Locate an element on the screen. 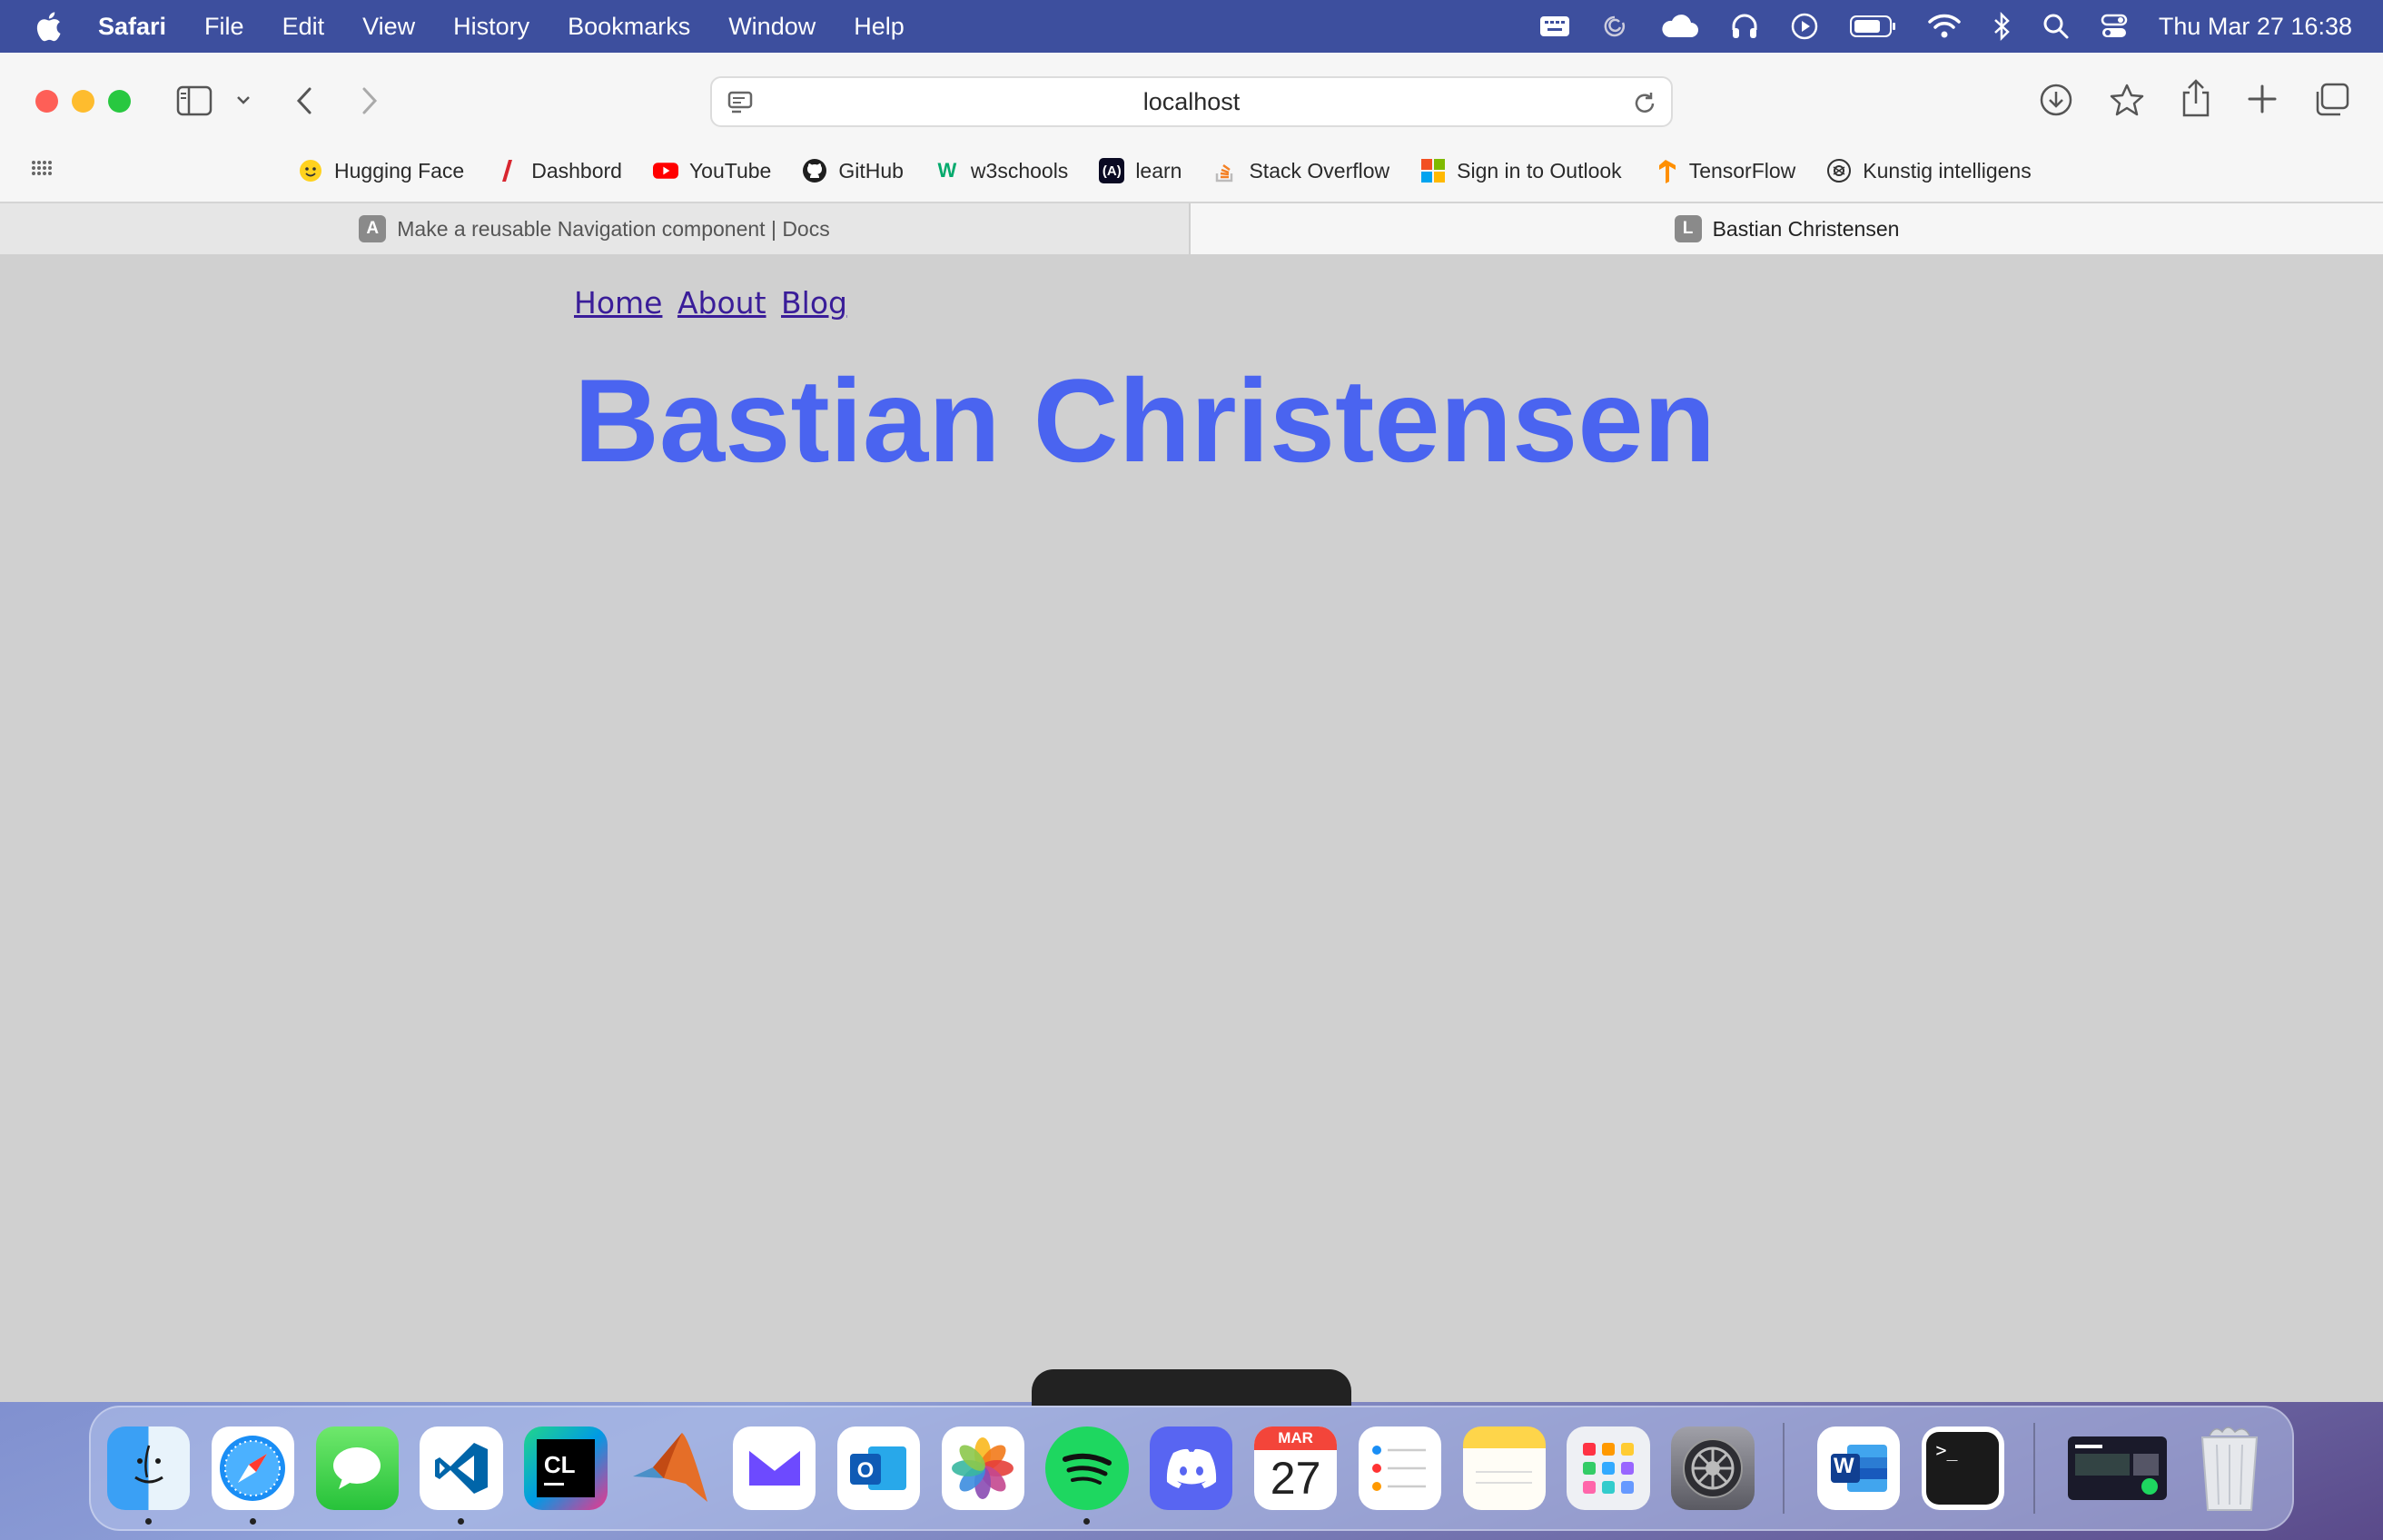 The height and width of the screenshot is (1540, 2383). bookmark-kunstig-intelligens: Kunstig intelligens is located at coordinates (1929, 170).